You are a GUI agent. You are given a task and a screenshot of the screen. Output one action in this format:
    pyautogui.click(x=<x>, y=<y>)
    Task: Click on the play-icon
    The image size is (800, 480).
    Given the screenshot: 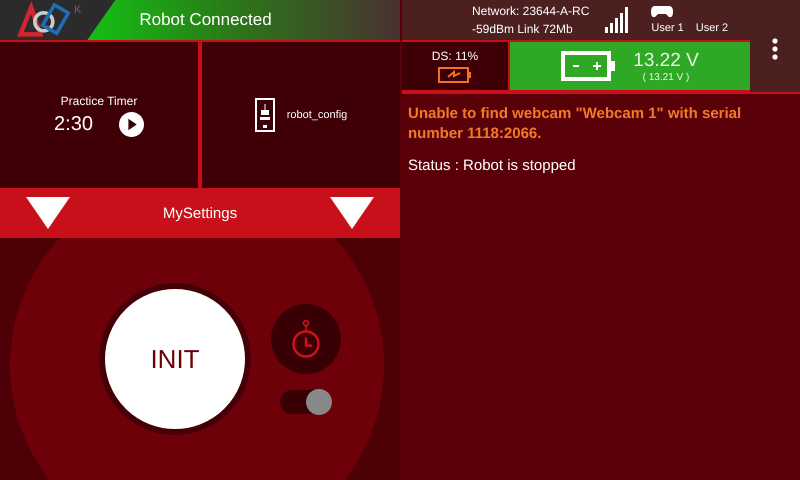 What is the action you would take?
    pyautogui.click(x=131, y=124)
    